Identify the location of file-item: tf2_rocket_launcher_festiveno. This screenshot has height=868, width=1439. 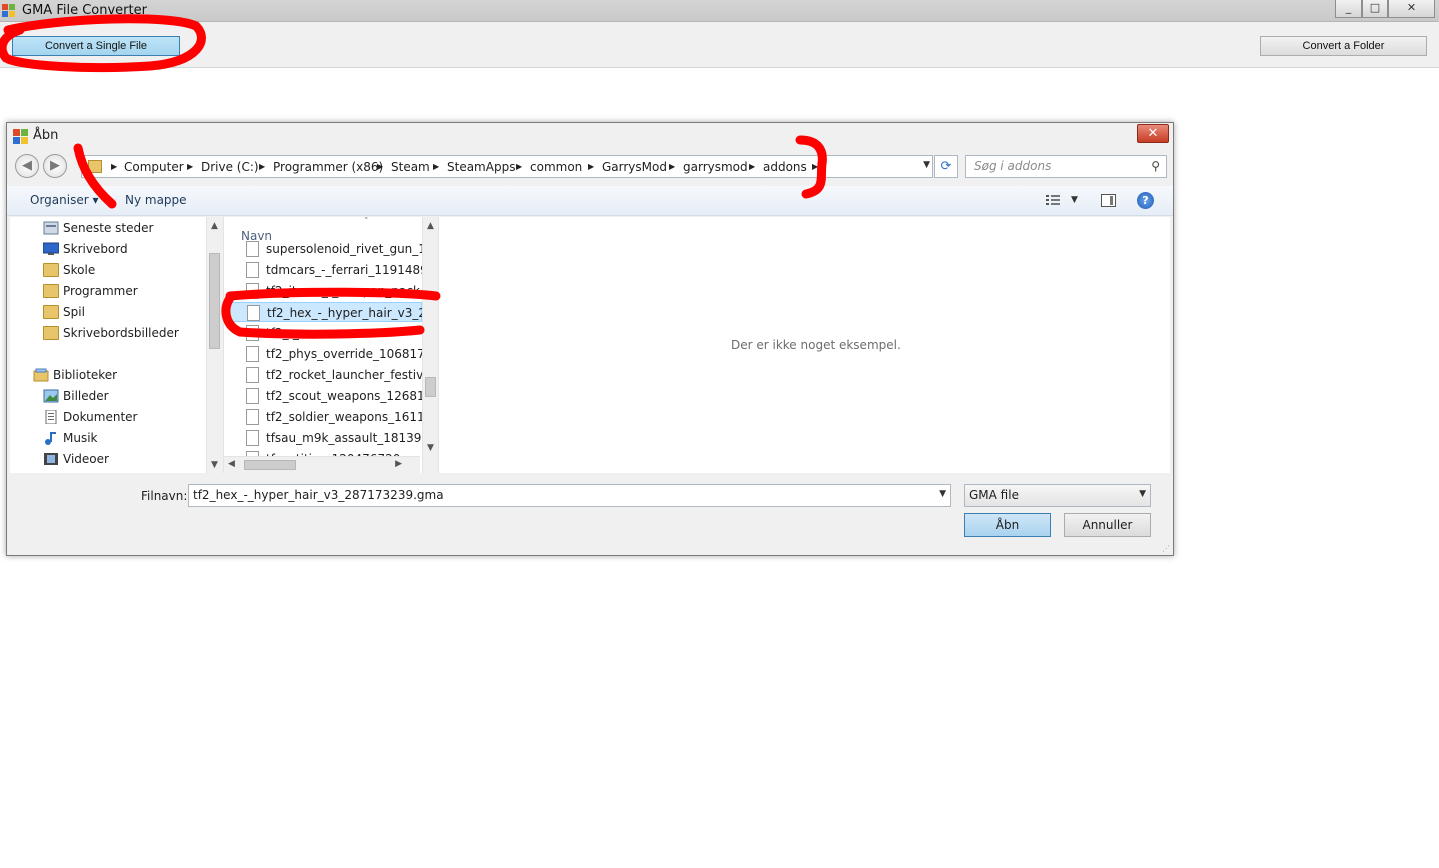
(327, 375).